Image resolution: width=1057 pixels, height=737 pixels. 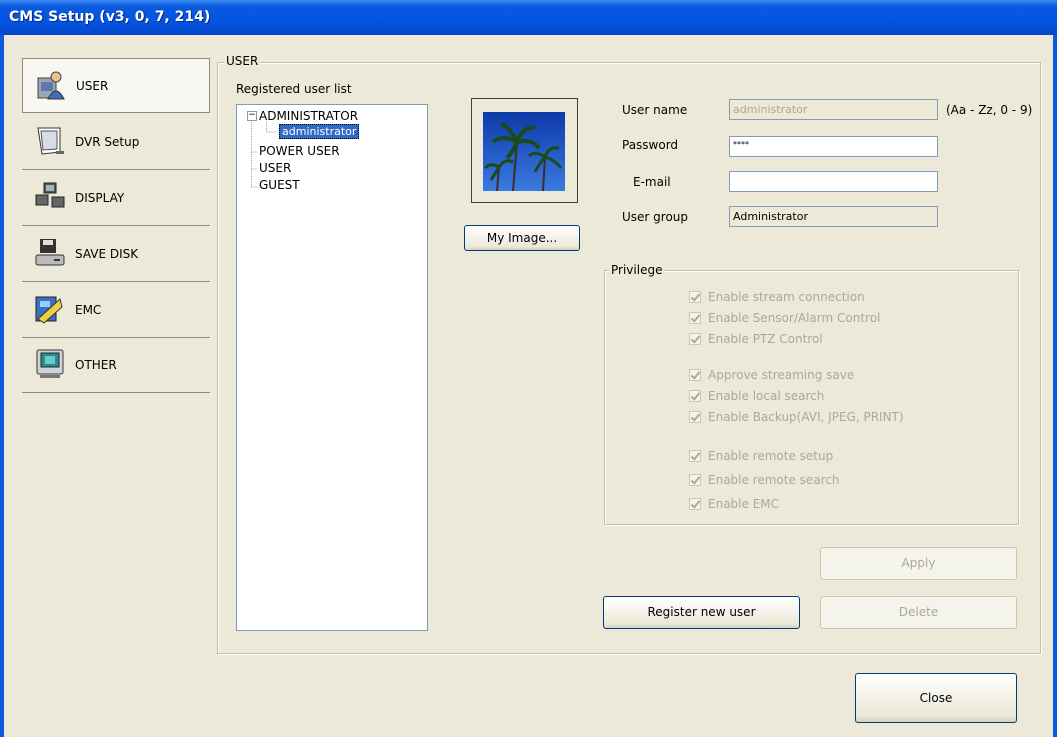 I want to click on user-image-frame, so click(x=524, y=150).